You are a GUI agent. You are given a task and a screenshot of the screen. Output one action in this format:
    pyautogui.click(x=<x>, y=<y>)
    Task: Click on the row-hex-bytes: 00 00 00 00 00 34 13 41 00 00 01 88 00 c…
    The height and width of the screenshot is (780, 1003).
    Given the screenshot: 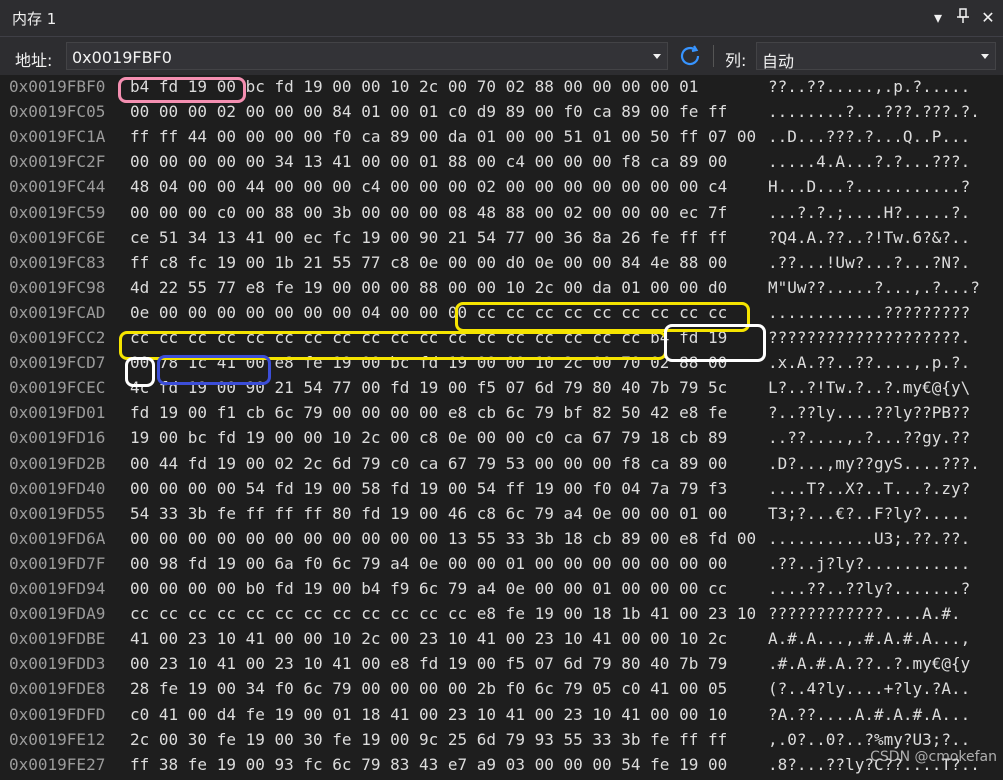 What is the action you would take?
    pyautogui.click(x=428, y=161)
    